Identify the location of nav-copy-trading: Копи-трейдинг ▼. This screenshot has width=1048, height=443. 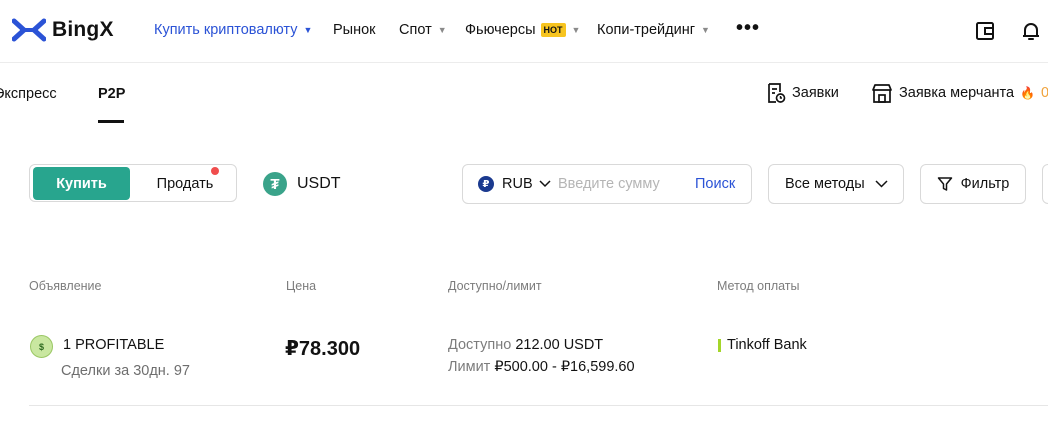
(653, 30).